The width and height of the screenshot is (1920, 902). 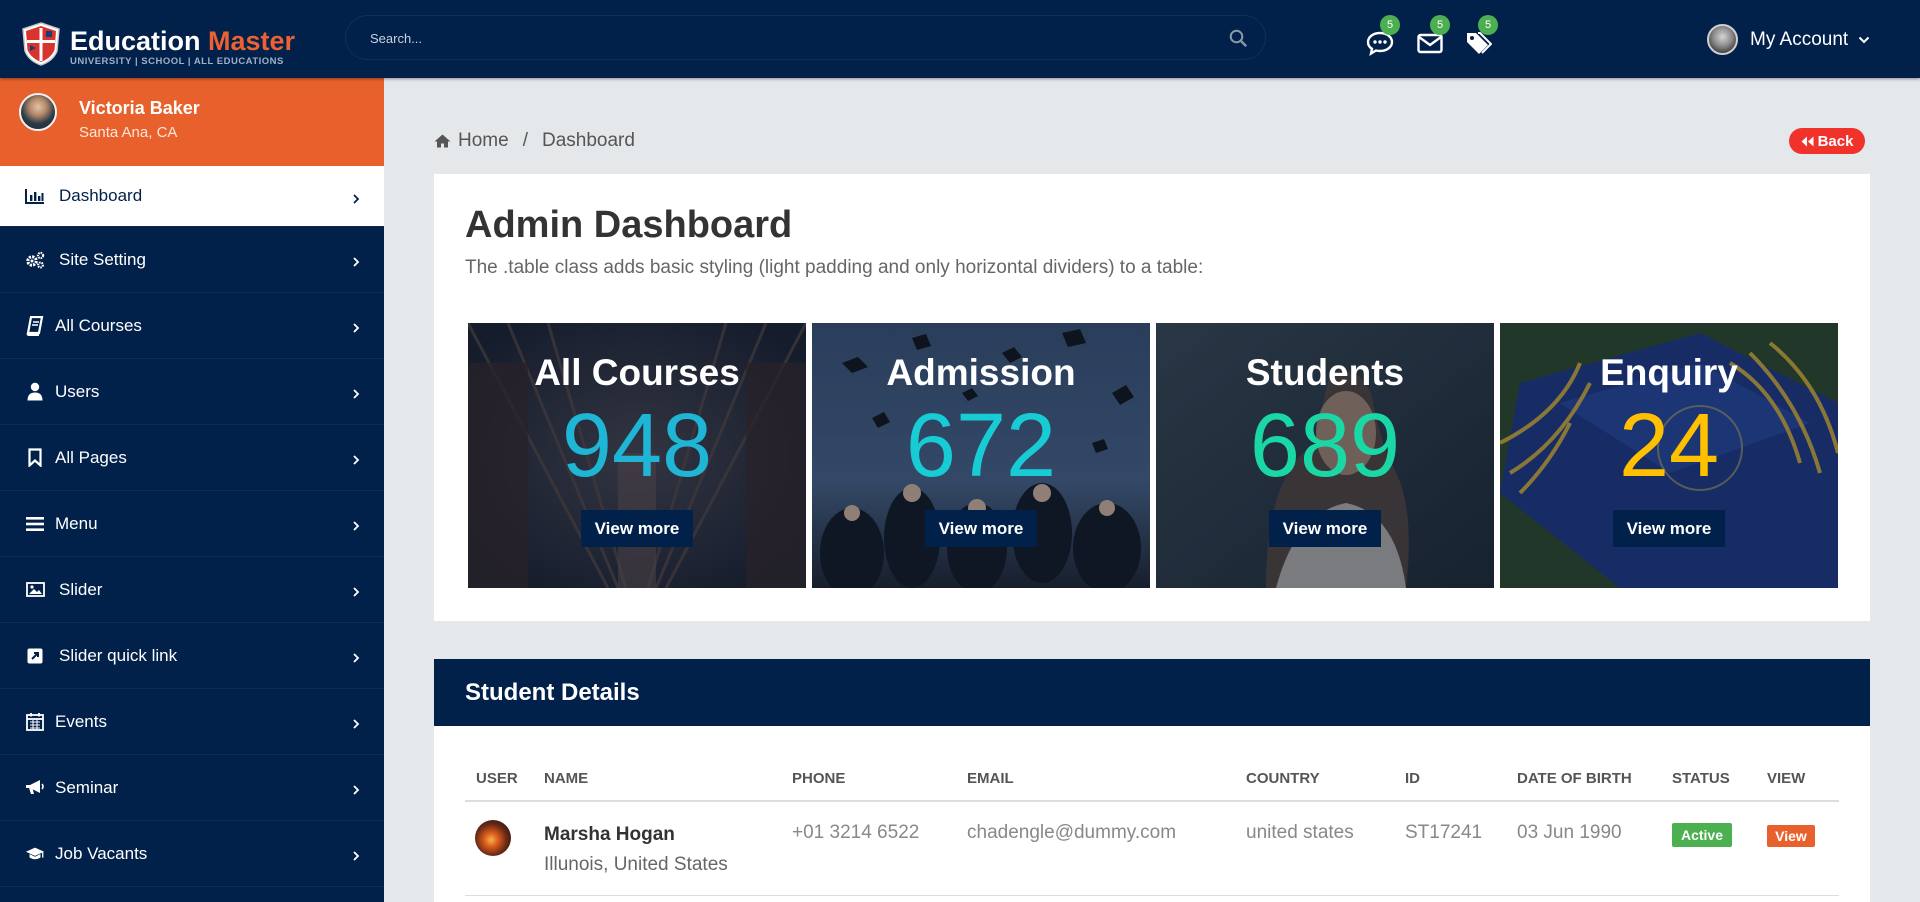 I want to click on bar-chart-icon, so click(x=34, y=196).